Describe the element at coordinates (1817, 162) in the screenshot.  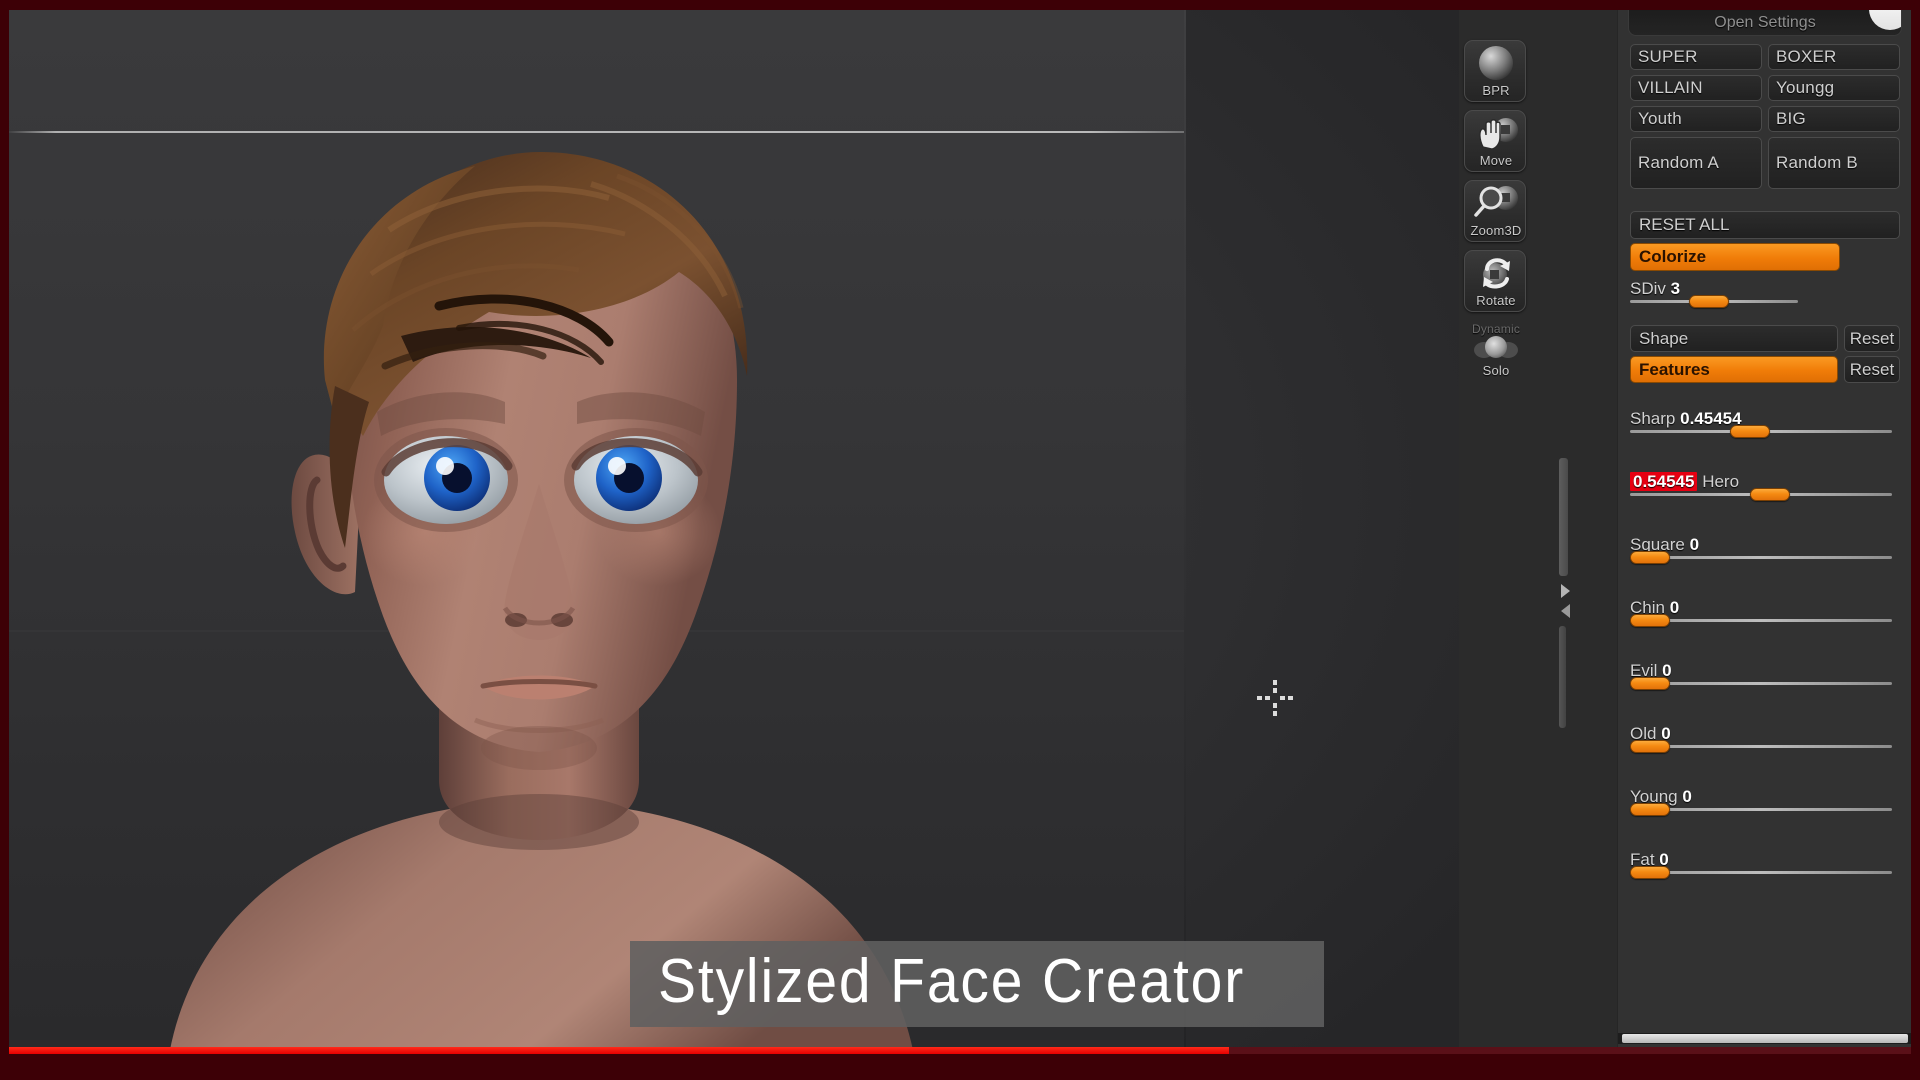
I see `random-label: Random B` at that location.